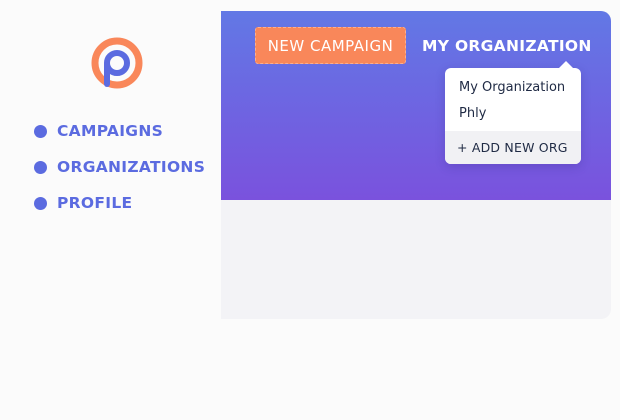  What do you see at coordinates (330, 45) in the screenshot?
I see `new-campaign-button: NEW CAMPAIGN` at bounding box center [330, 45].